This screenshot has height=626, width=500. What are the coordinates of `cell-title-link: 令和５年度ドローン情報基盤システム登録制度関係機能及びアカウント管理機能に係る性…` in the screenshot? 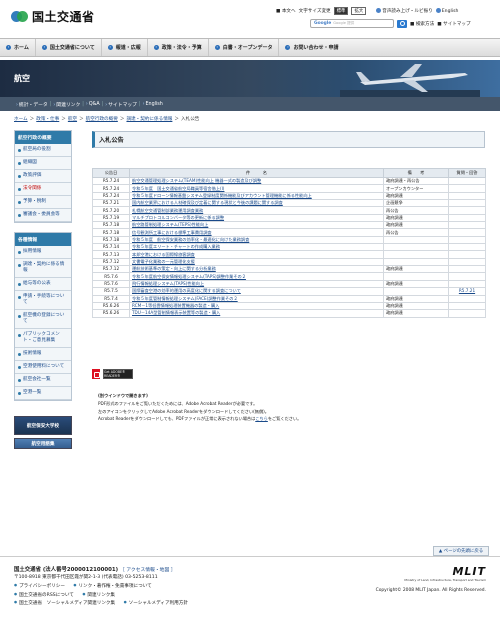 It's located at (222, 195).